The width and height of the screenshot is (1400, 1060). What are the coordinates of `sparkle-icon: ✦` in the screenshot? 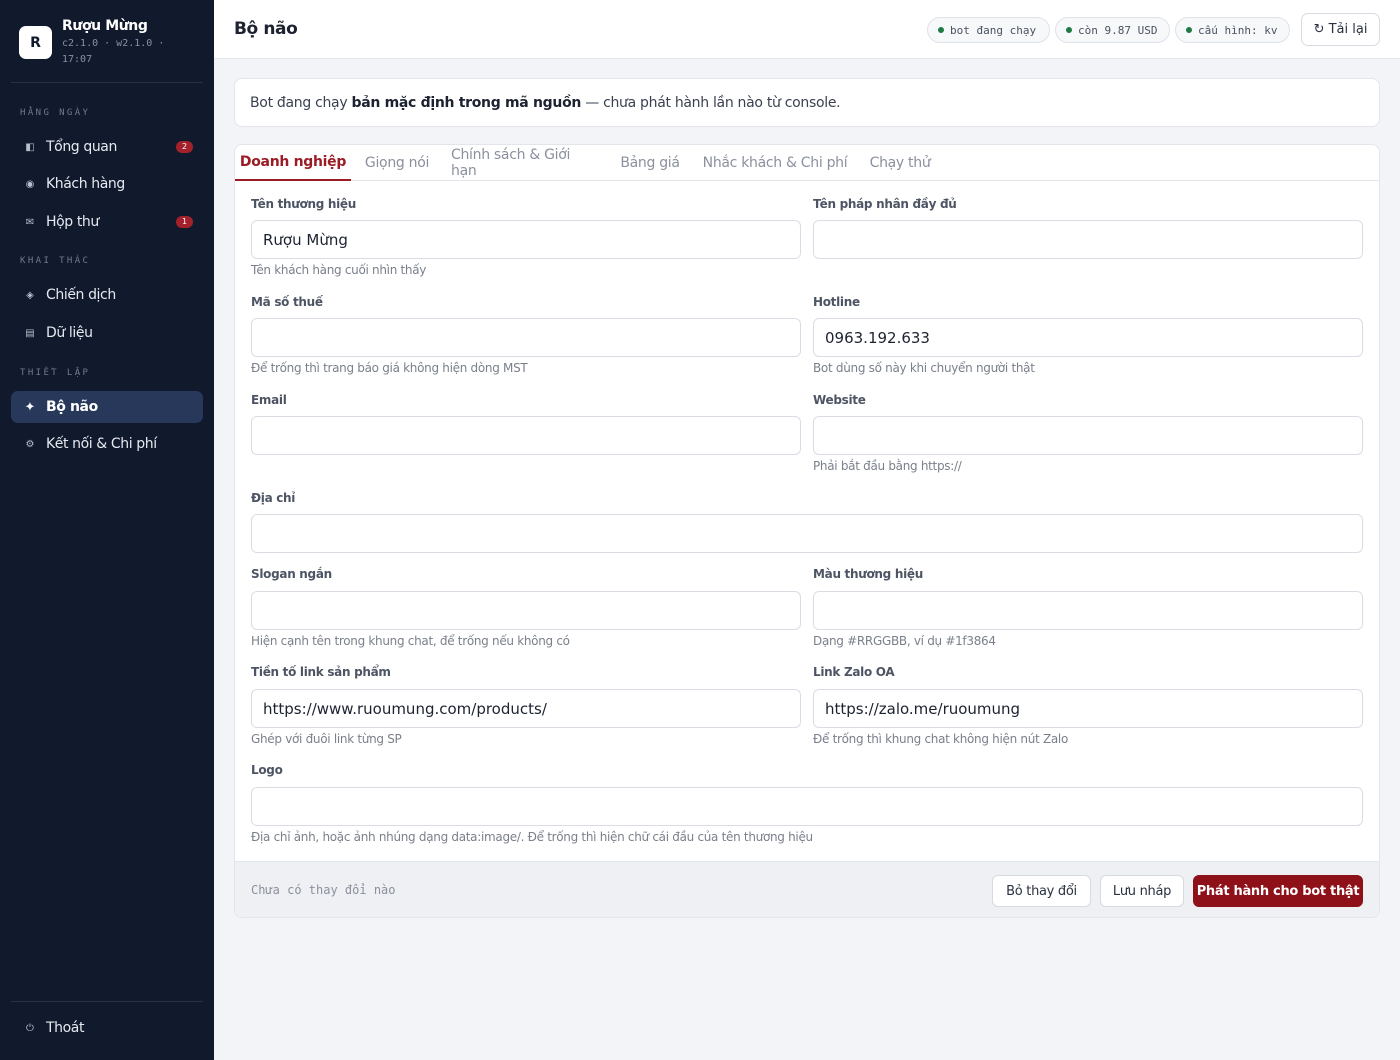 It's located at (30, 407).